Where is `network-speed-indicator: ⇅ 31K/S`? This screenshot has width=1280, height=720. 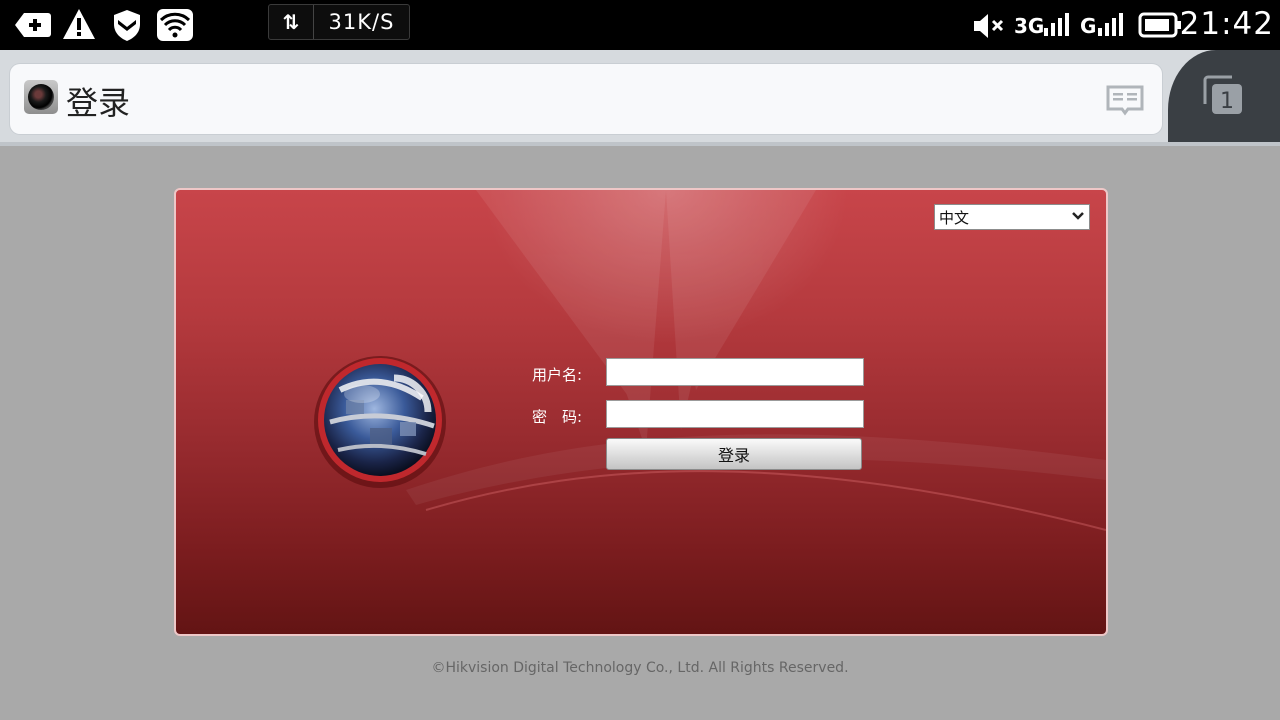
network-speed-indicator: ⇅ 31K/S is located at coordinates (339, 22).